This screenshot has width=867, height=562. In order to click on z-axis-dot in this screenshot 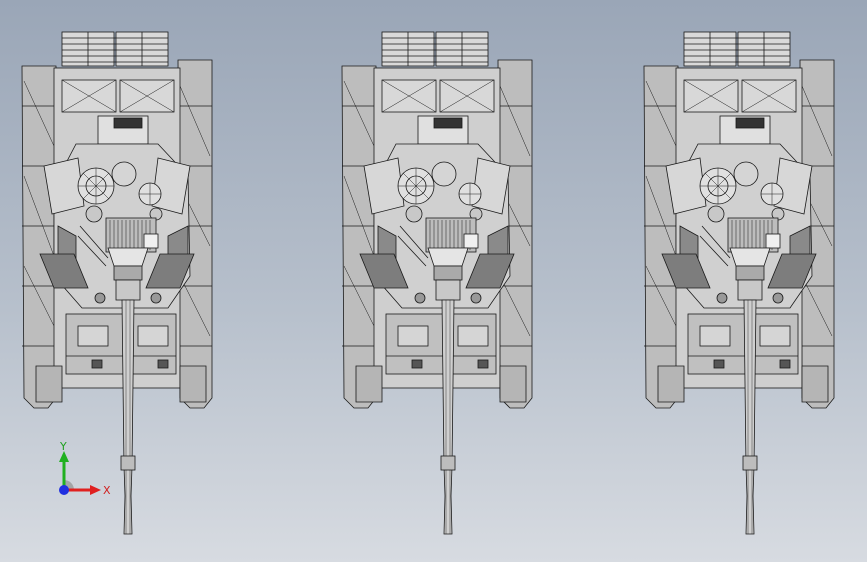, I will do `click(64, 490)`.